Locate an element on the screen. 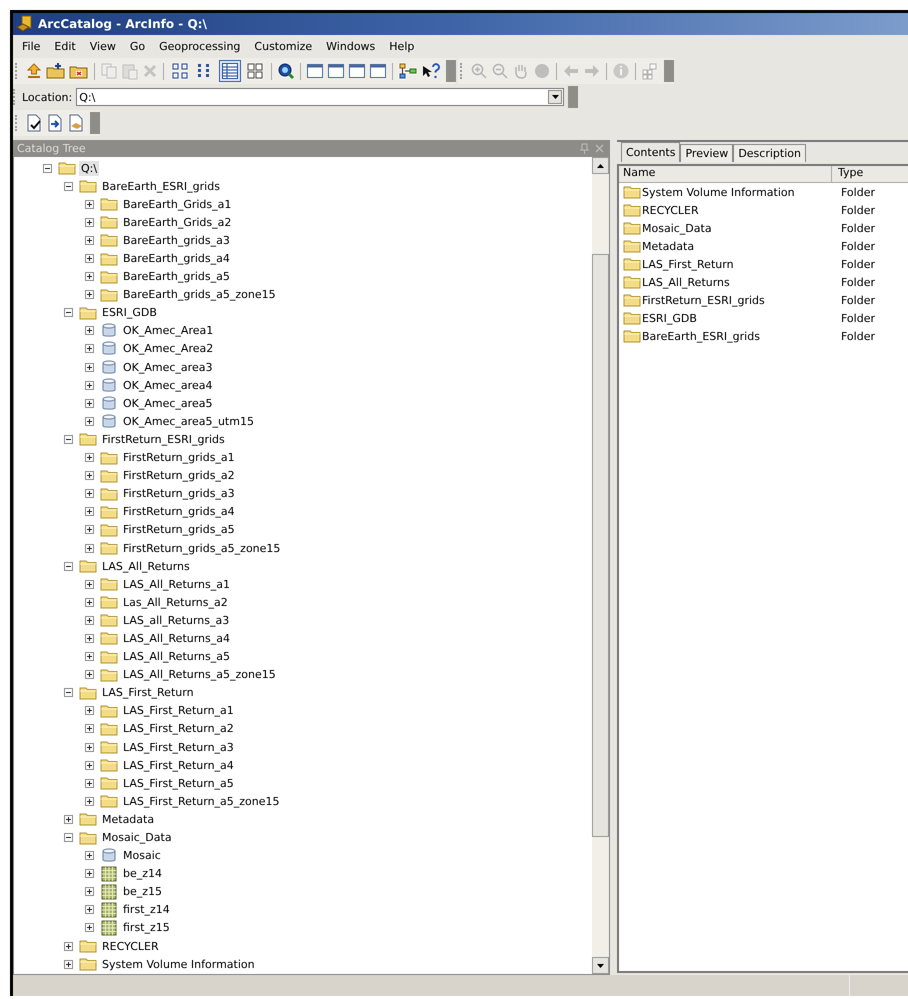 The image size is (908, 999). document-check-icon is located at coordinates (34, 123).